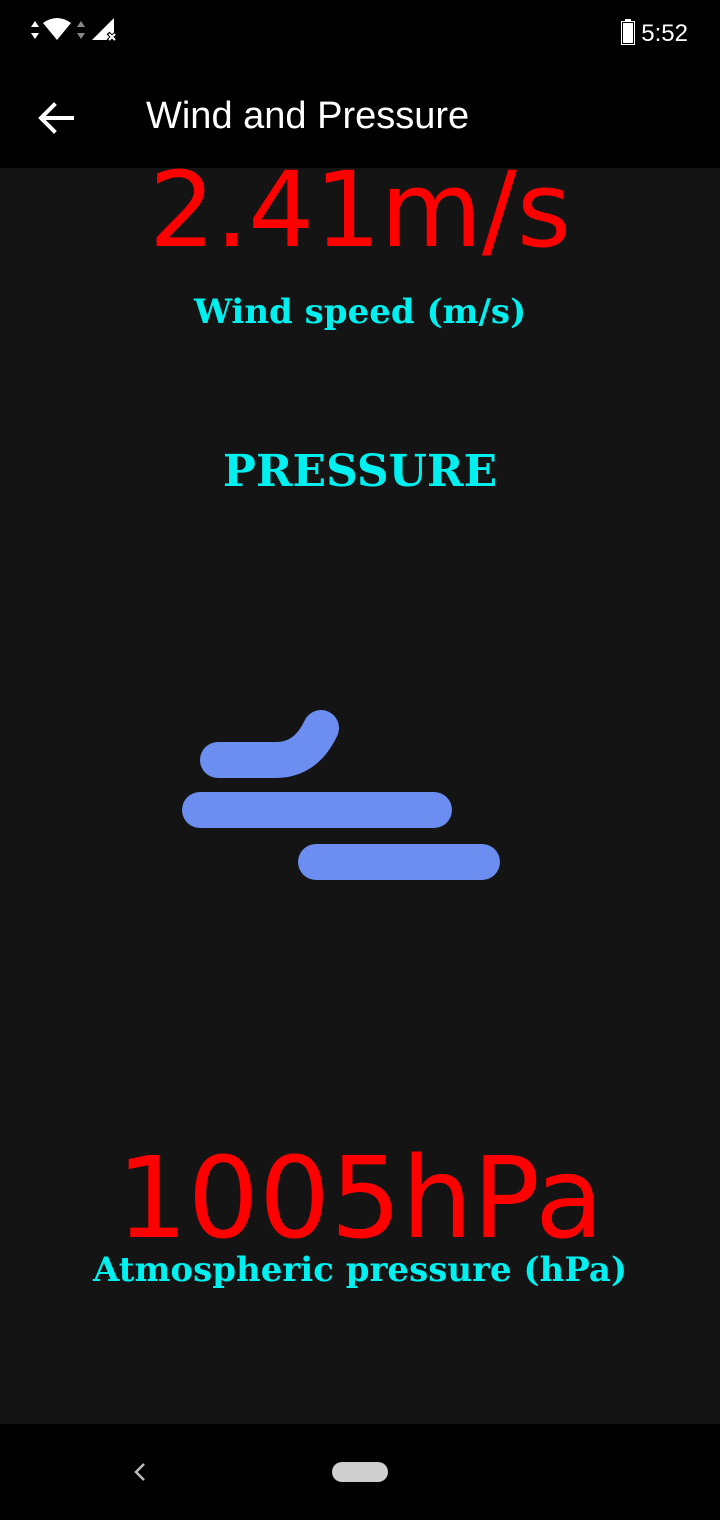 The height and width of the screenshot is (1520, 720). I want to click on app-bar: Wind and Pressure, so click(360, 118).